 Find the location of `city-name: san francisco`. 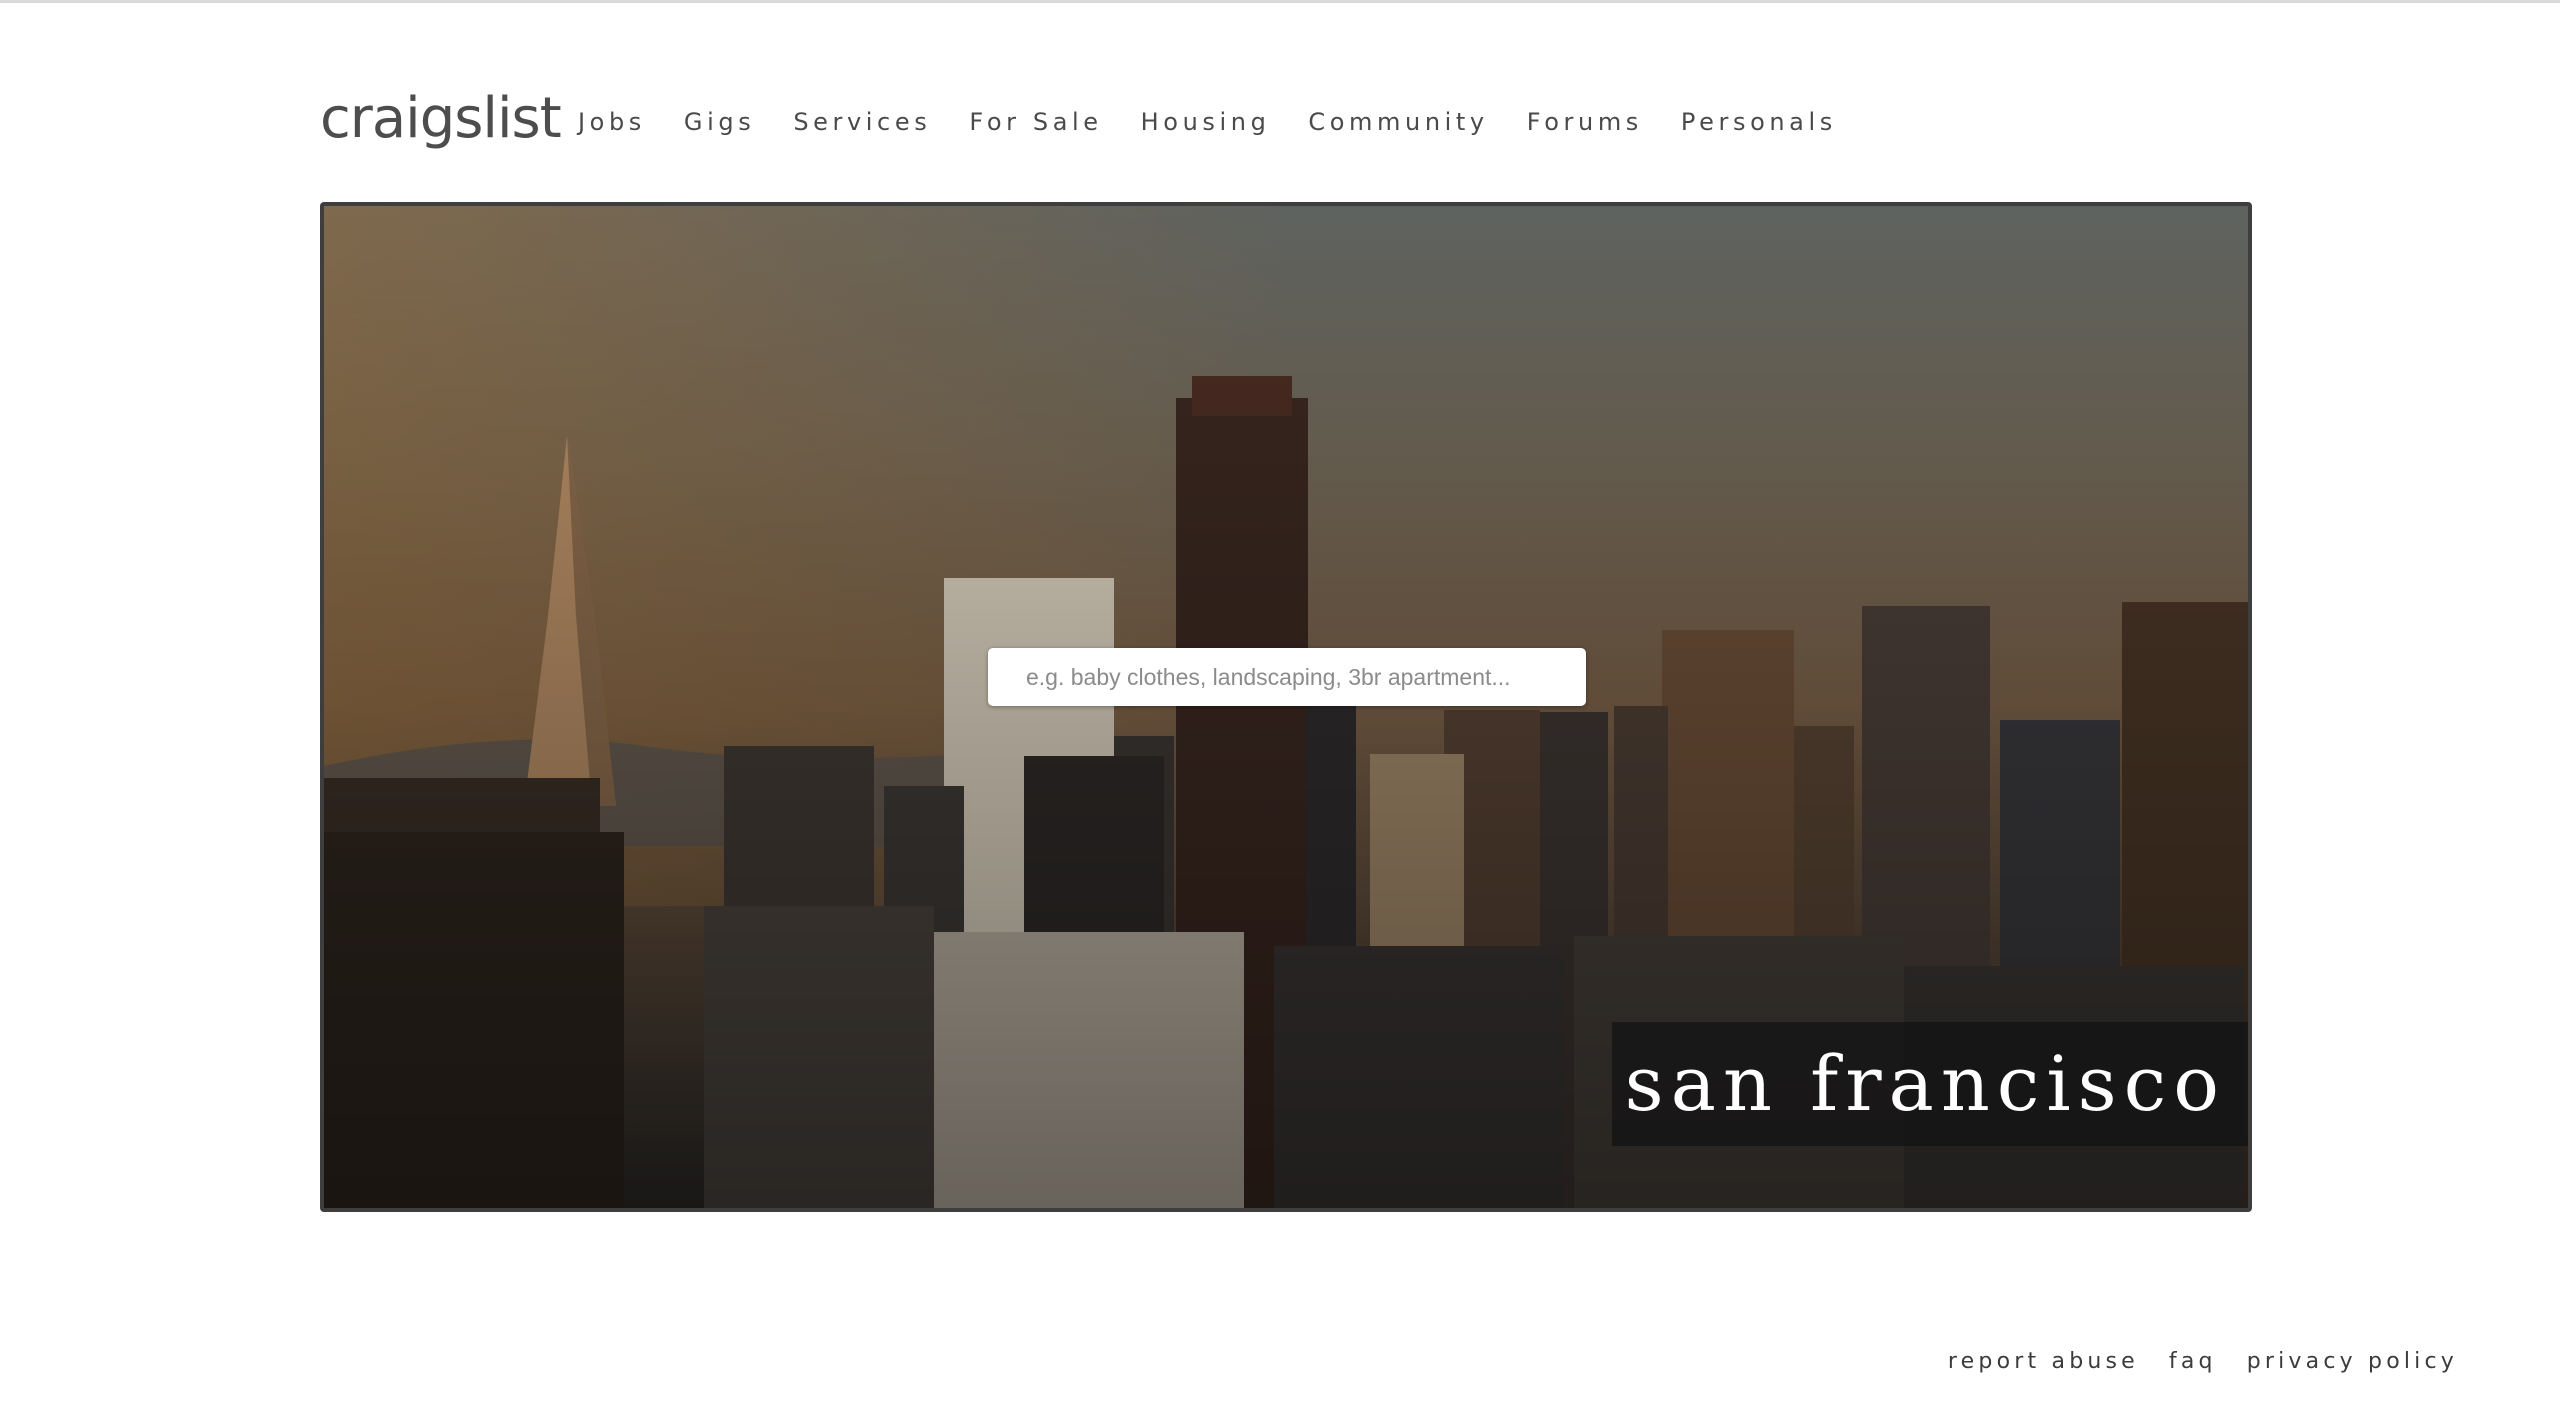

city-name: san francisco is located at coordinates (1925, 1084).